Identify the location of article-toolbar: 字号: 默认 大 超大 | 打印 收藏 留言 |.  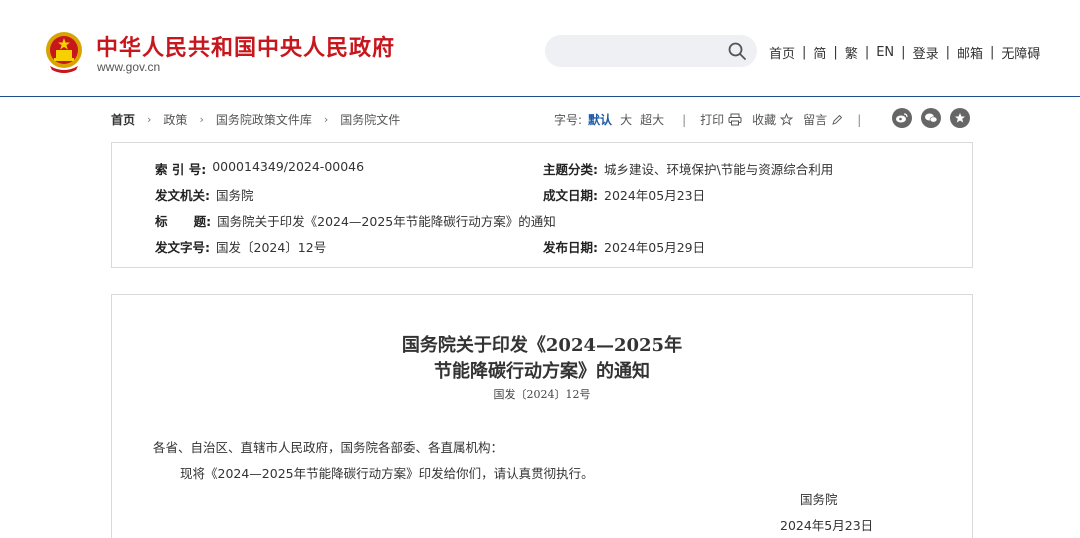
(714, 119).